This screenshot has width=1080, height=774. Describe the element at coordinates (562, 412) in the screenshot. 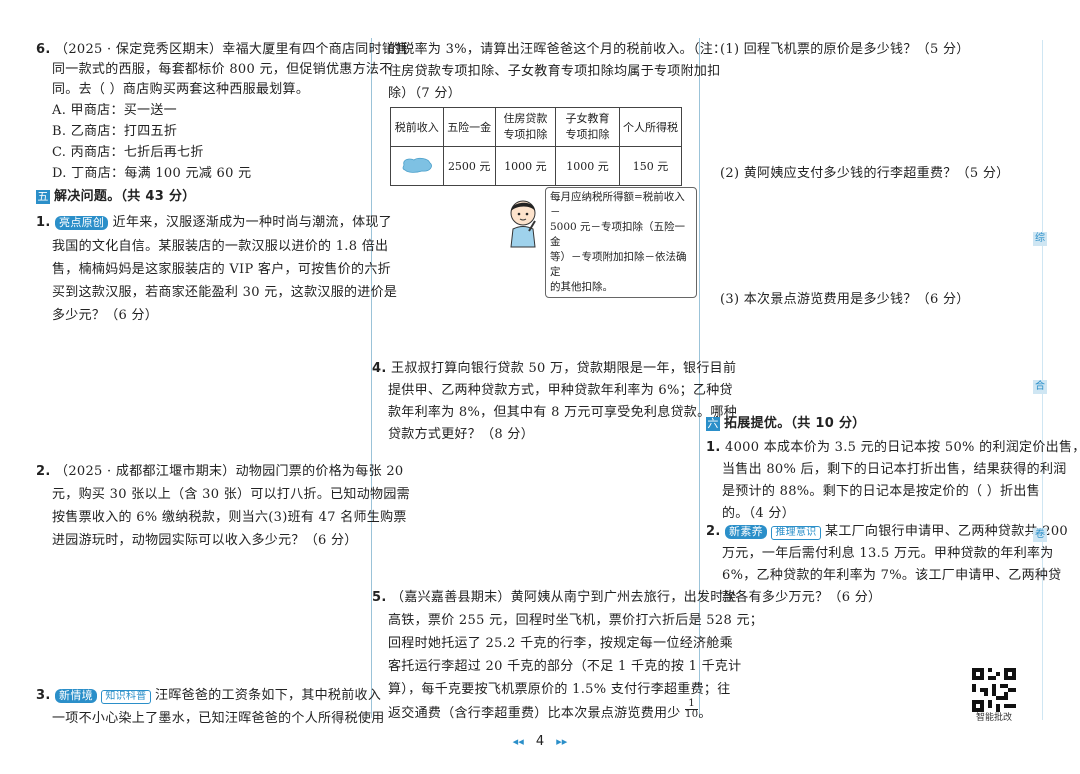

I see `question-text-line: 款年利率为 8%，但其中有 8 万元可享受免利息贷款。哪种` at that location.